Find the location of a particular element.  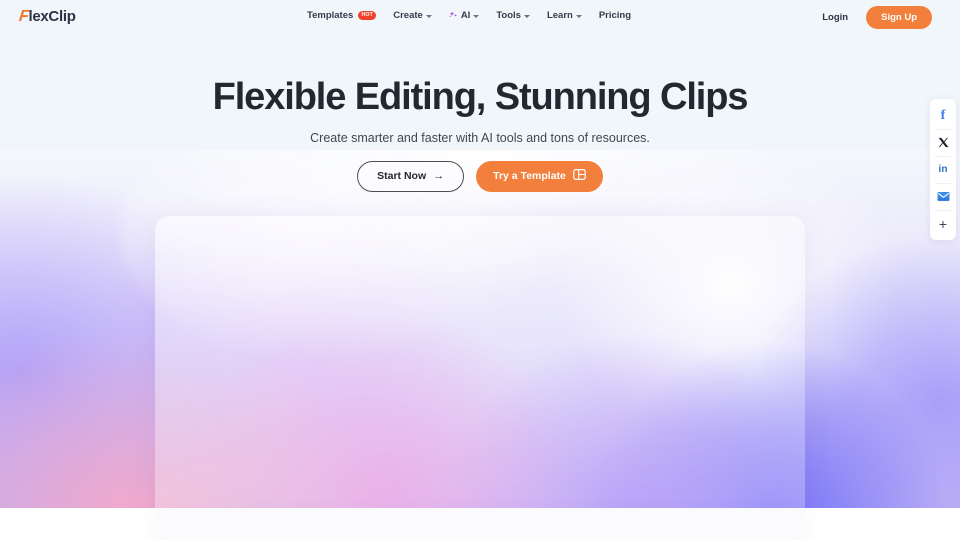

nav-item-ai: AI is located at coordinates (464, 15).